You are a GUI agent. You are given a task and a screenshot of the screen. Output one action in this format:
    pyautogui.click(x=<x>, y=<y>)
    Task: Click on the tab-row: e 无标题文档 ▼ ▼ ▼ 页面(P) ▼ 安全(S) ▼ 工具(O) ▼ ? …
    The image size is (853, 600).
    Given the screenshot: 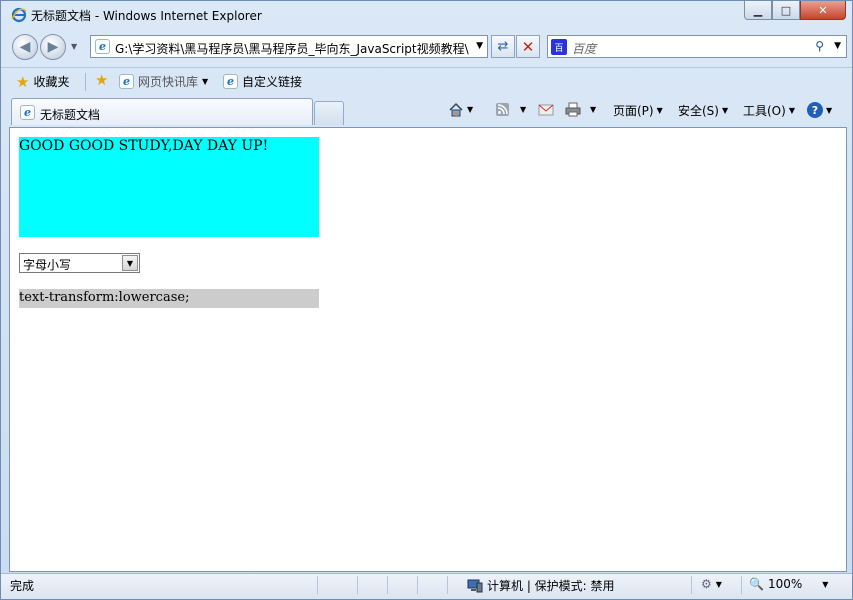 What is the action you would take?
    pyautogui.click(x=426, y=111)
    